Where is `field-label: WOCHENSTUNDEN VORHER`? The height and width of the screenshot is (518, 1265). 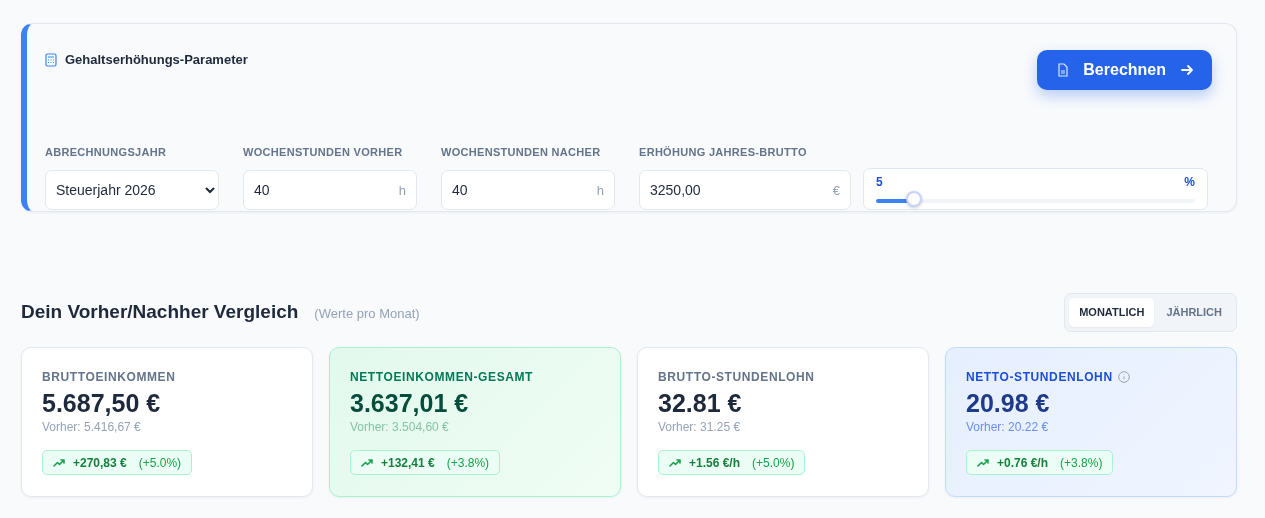
field-label: WOCHENSTUNDEN VORHER is located at coordinates (323, 152).